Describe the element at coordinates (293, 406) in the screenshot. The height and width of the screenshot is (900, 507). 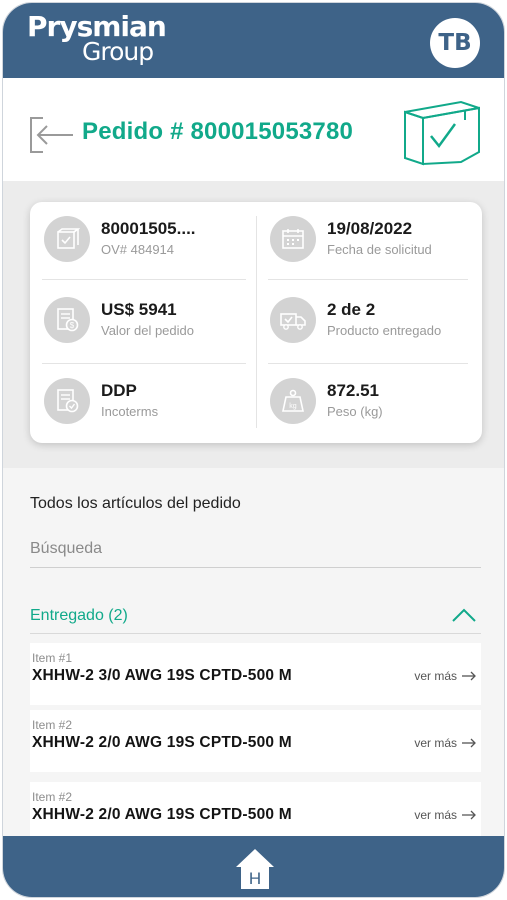
I see `svg-text: kg` at that location.